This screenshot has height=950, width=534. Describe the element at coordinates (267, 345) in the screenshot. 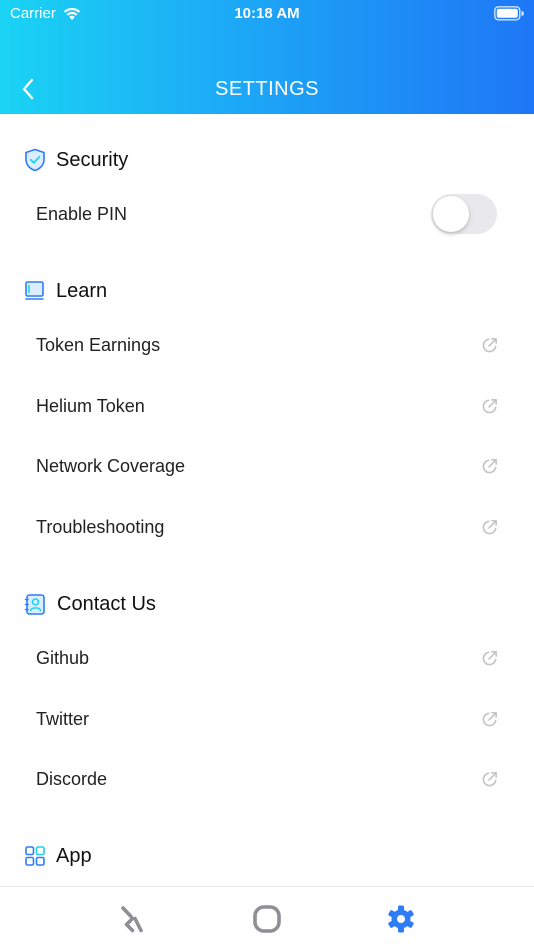

I see `row-token-earnings: Token Earnings` at that location.